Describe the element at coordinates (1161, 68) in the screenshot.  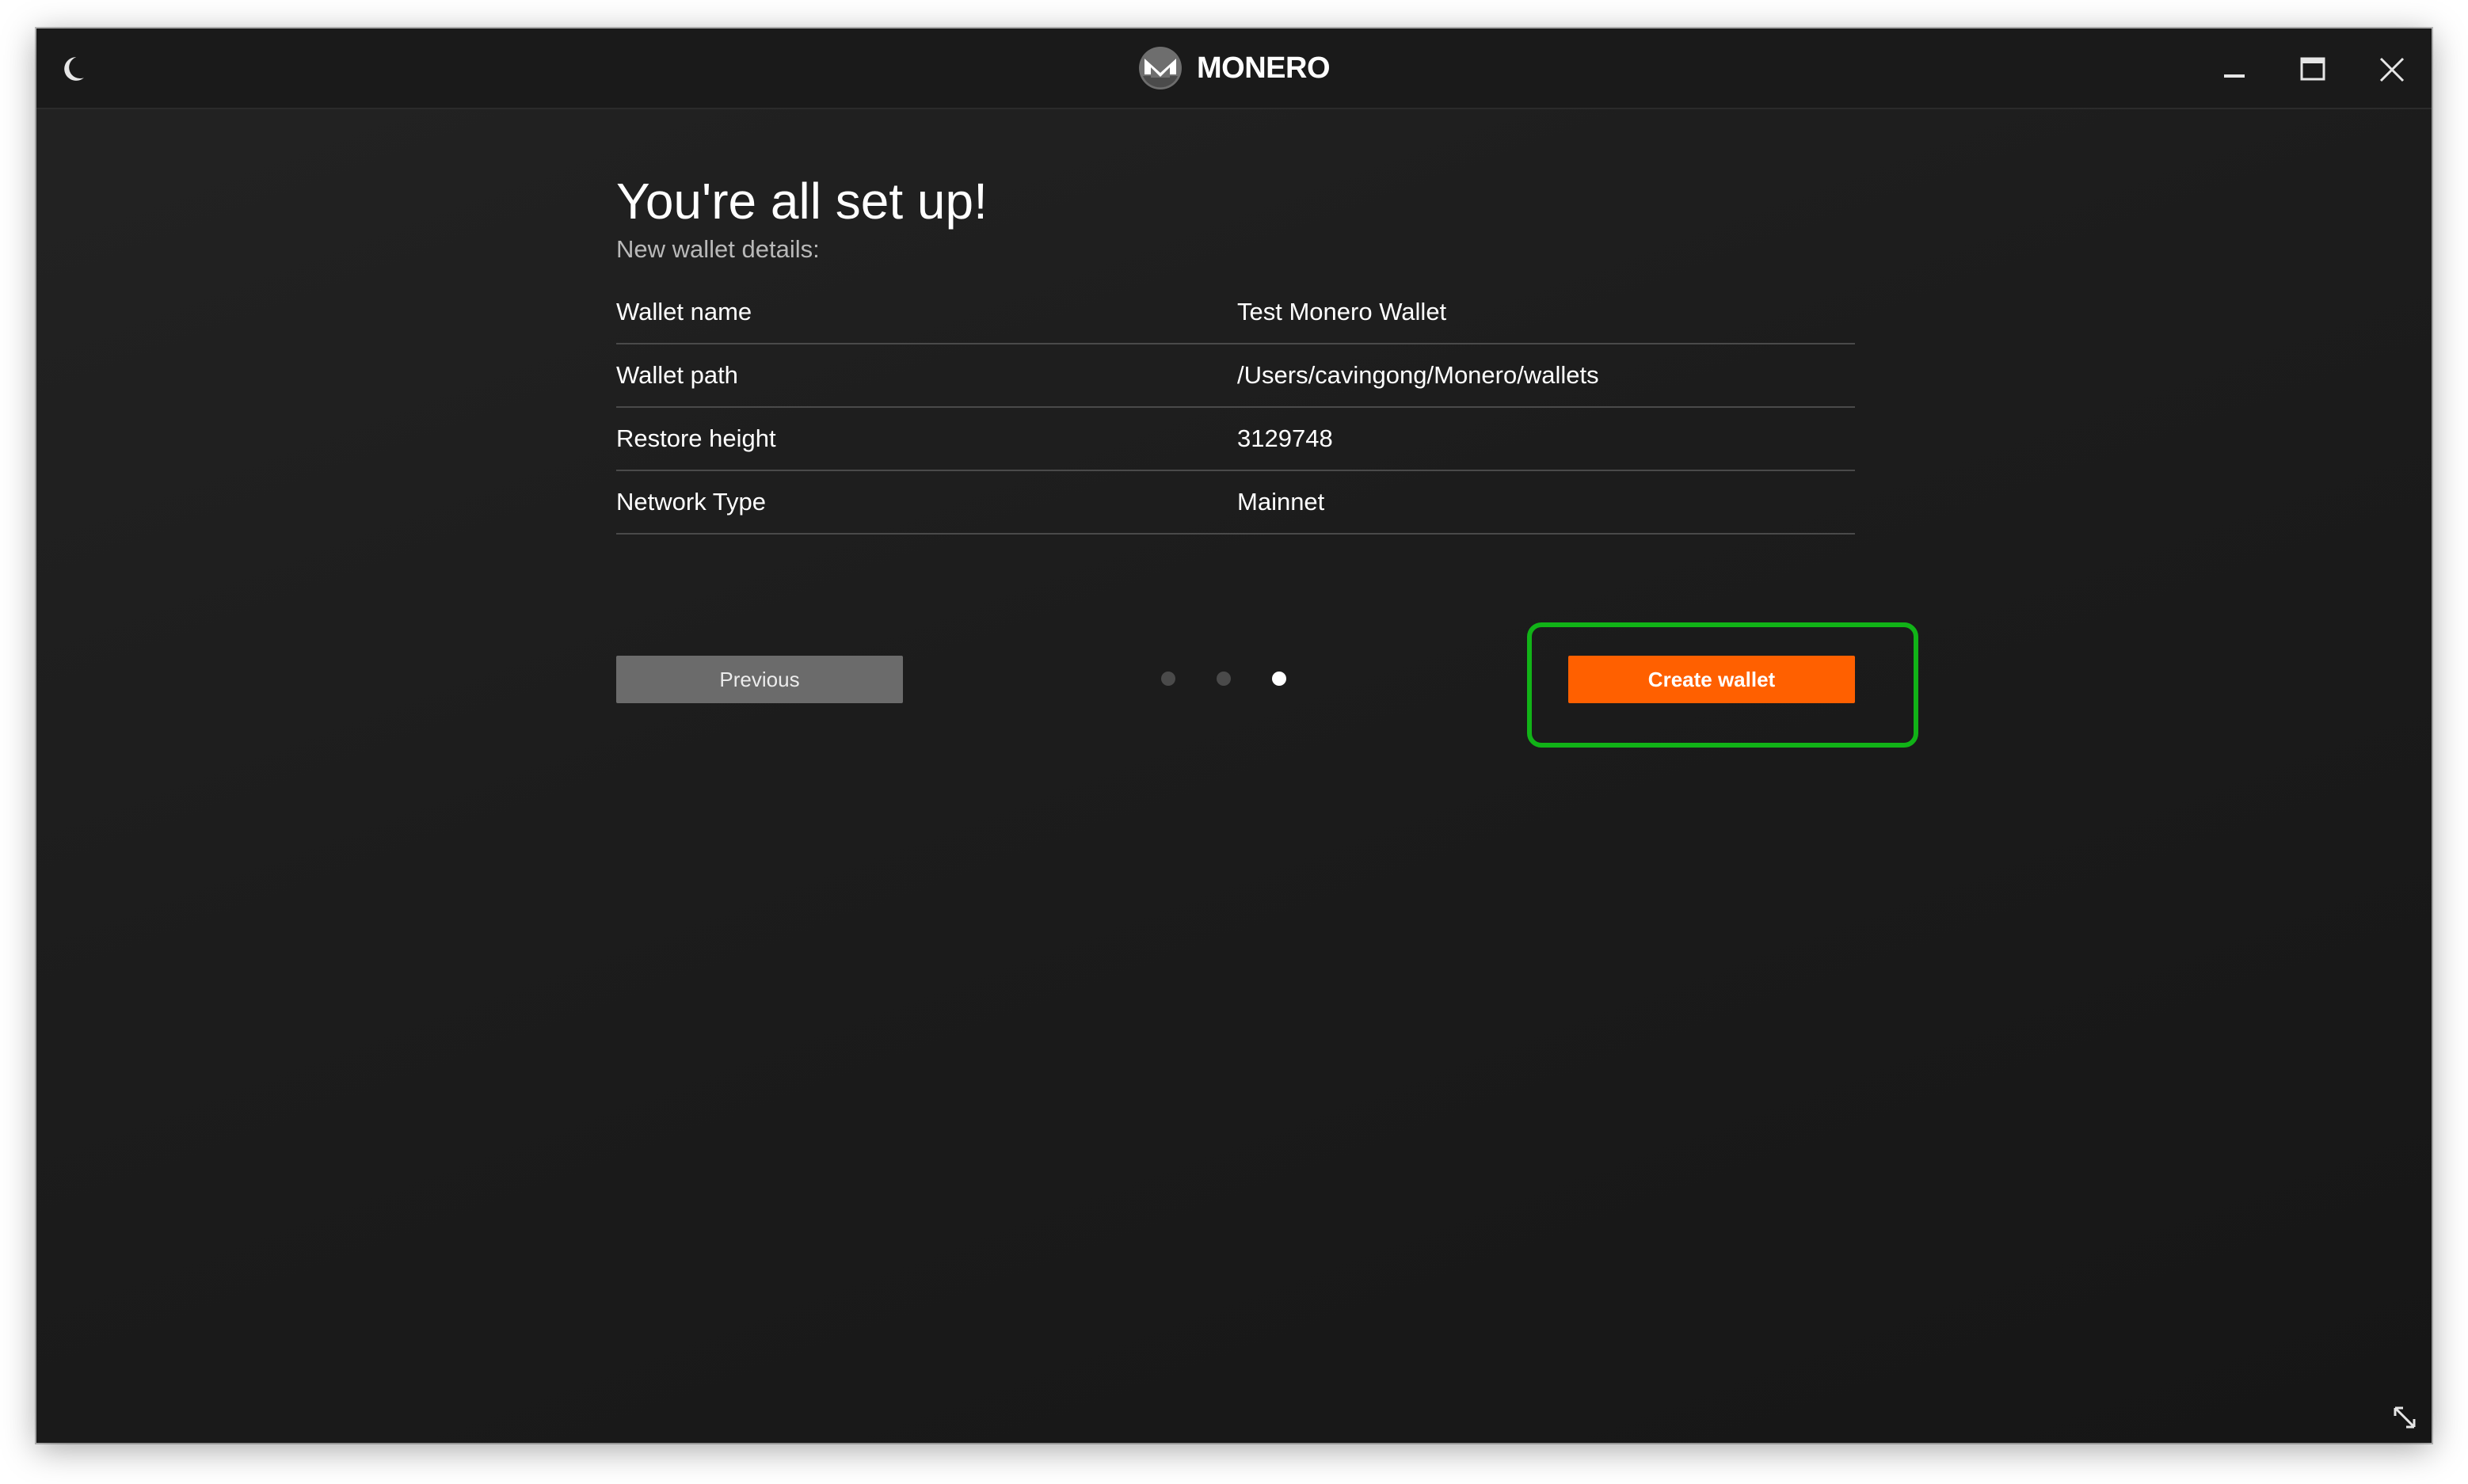
I see `monero-logo-icon` at that location.